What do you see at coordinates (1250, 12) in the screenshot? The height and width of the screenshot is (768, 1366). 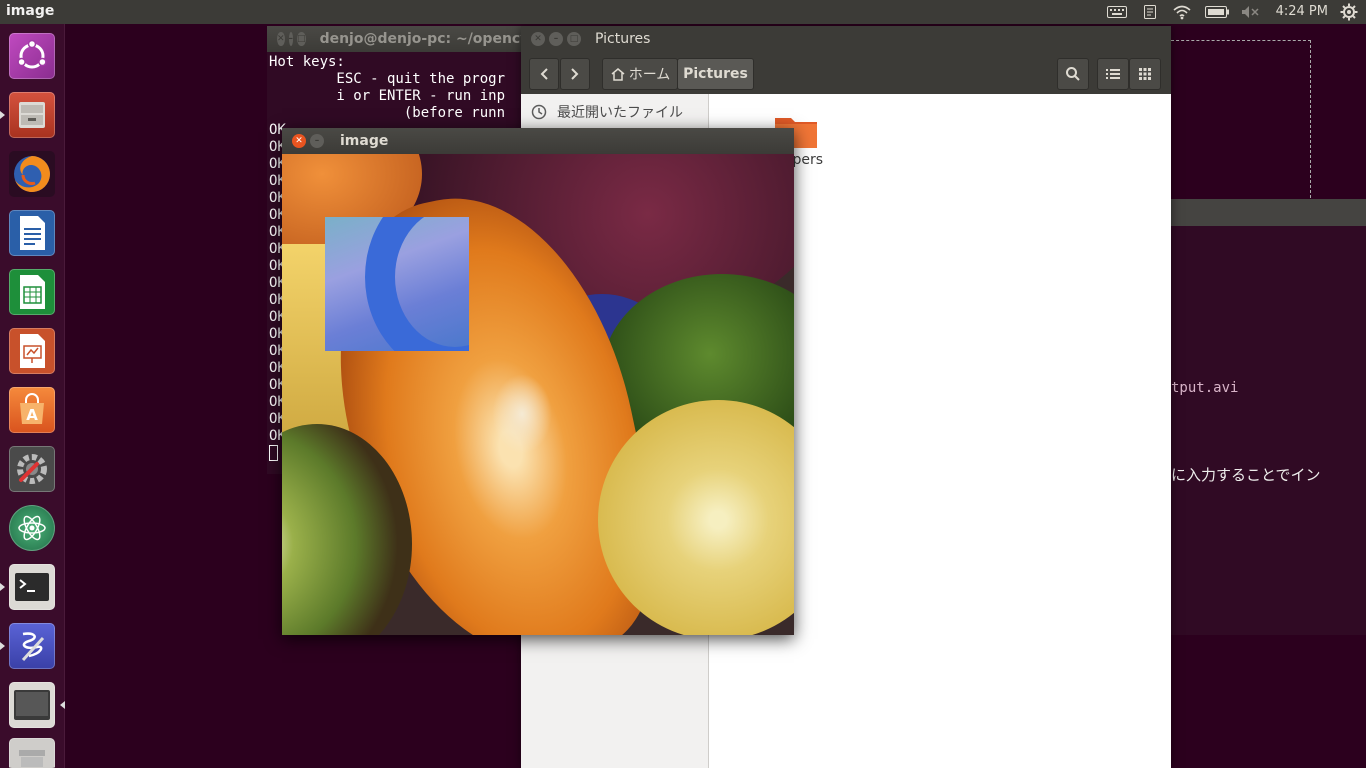 I see `volume-mute-icon` at bounding box center [1250, 12].